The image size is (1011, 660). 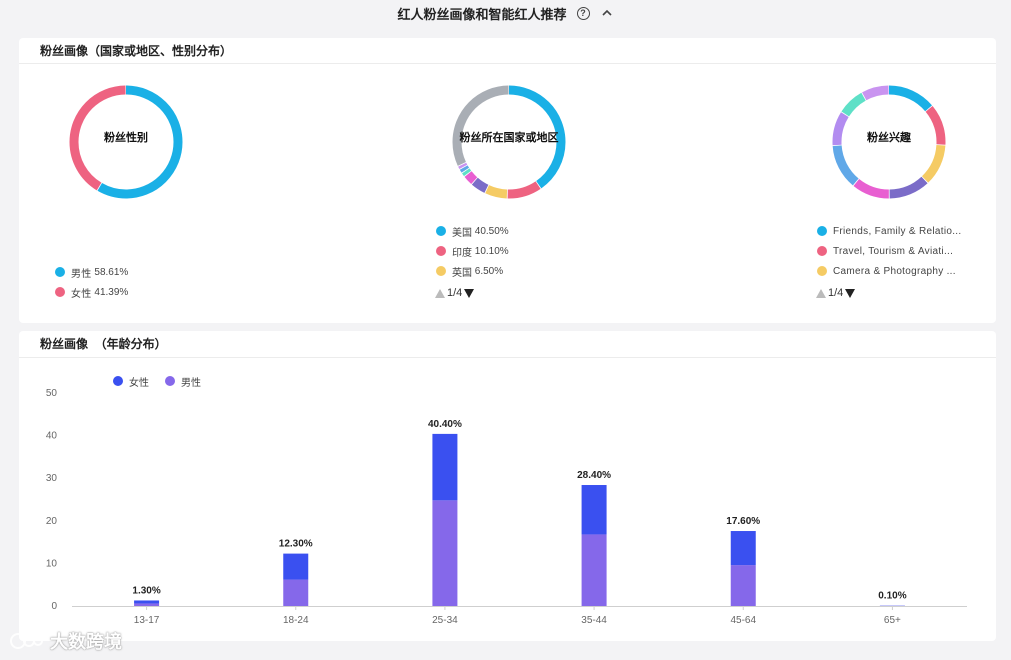 I want to click on x-tick-label: 18-24, so click(x=296, y=620).